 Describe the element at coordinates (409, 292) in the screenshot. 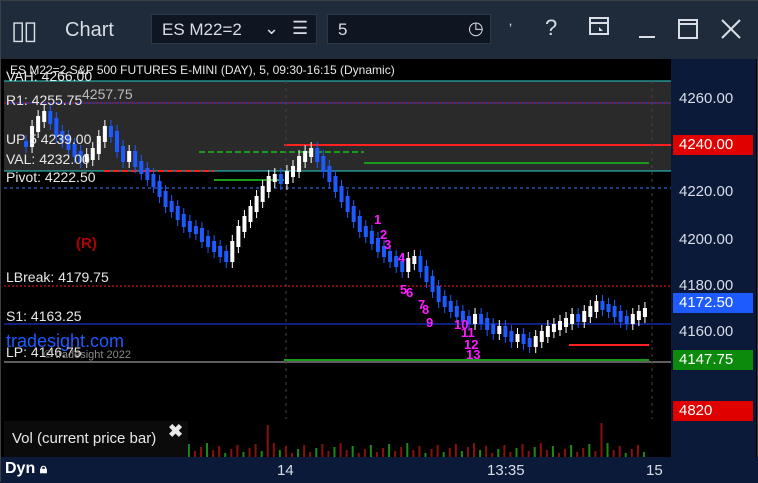

I see `sequence-count-label: 6` at that location.